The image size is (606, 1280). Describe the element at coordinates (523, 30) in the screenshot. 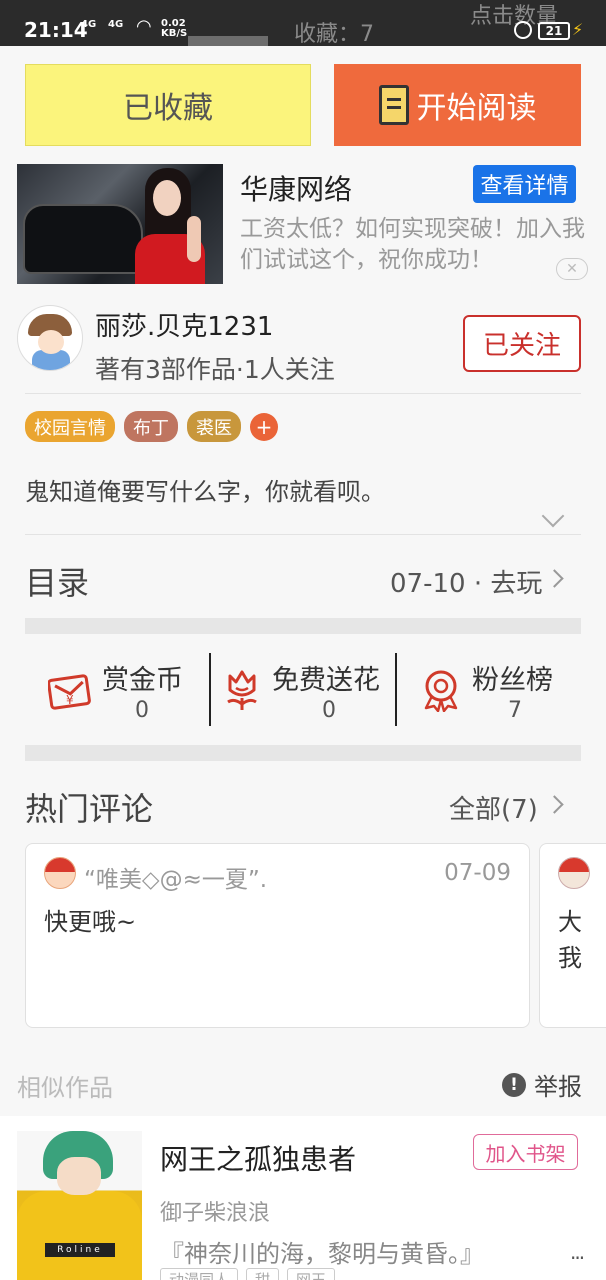

I see `rotation-lock-icon` at that location.